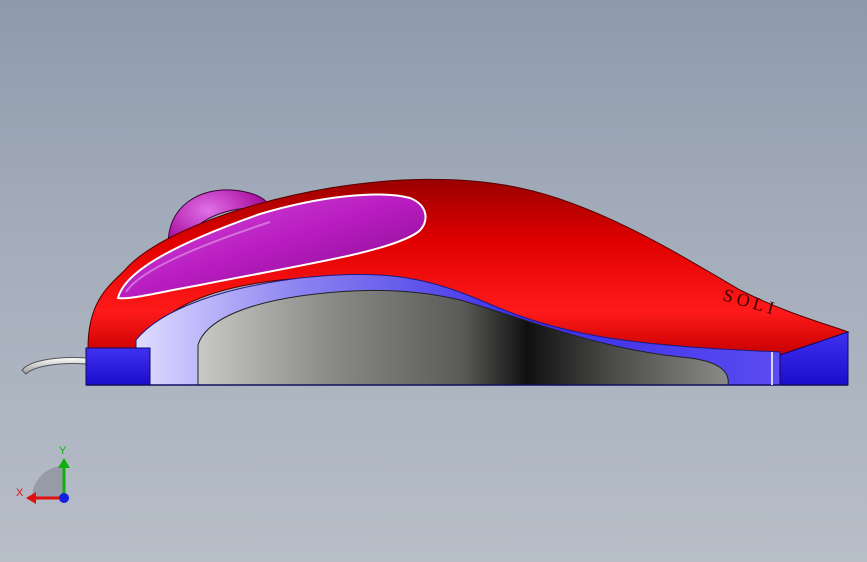 This screenshot has height=562, width=867. Describe the element at coordinates (20, 493) in the screenshot. I see `x-axis-label: X` at that location.